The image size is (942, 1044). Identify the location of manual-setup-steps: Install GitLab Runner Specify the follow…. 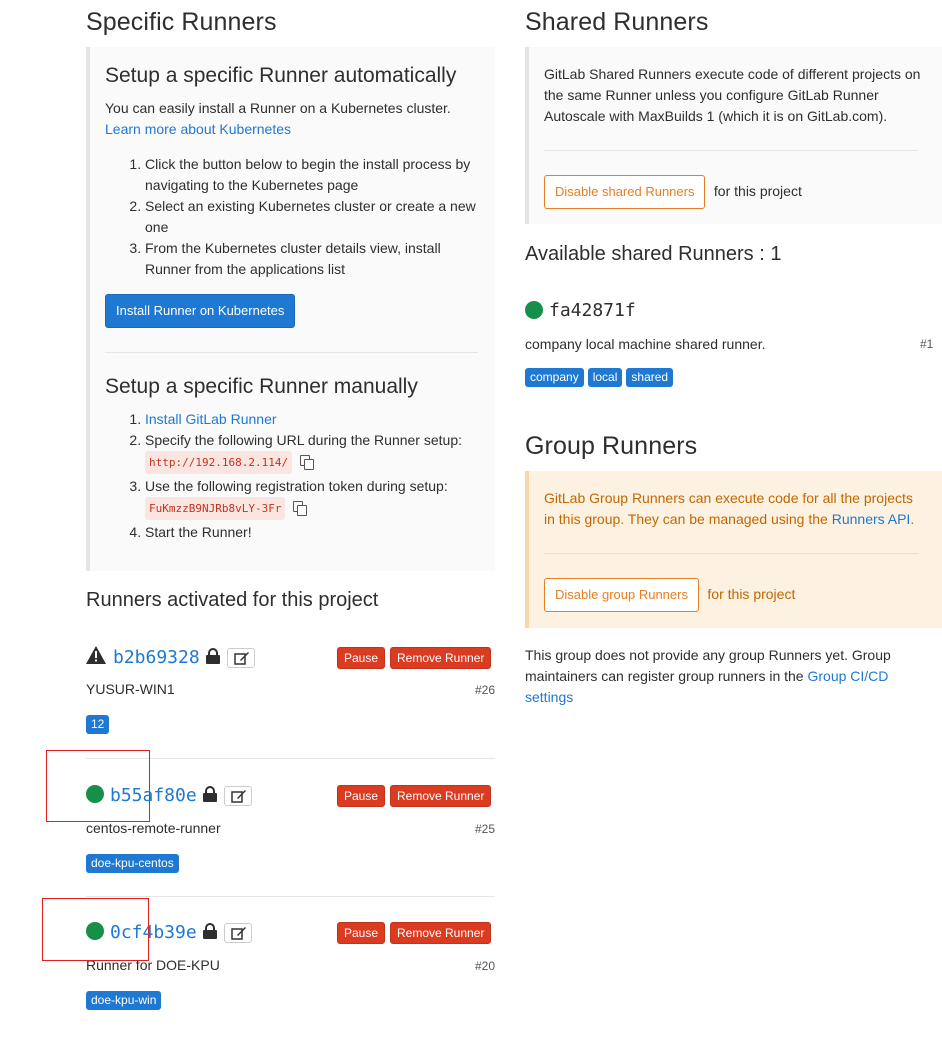
(292, 476).